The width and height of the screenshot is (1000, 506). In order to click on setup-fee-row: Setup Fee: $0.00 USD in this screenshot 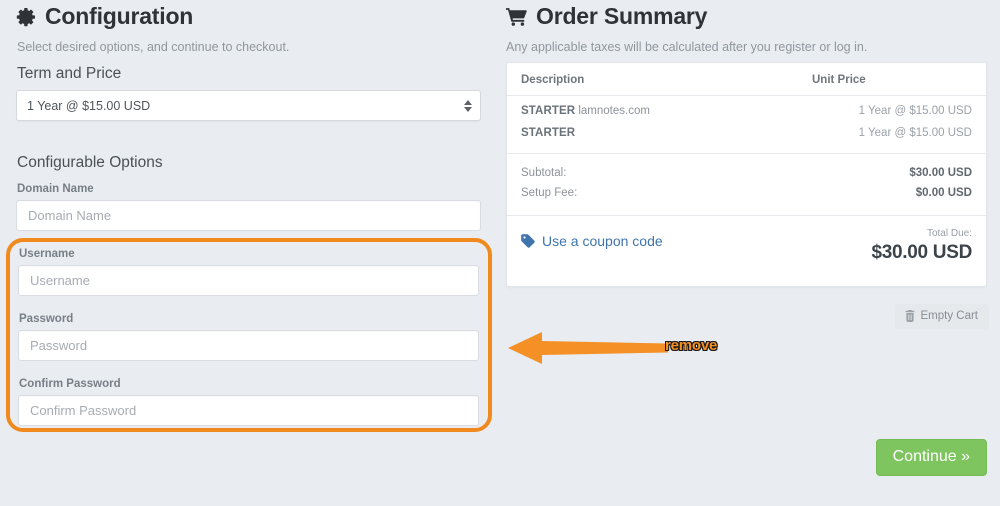, I will do `click(746, 193)`.